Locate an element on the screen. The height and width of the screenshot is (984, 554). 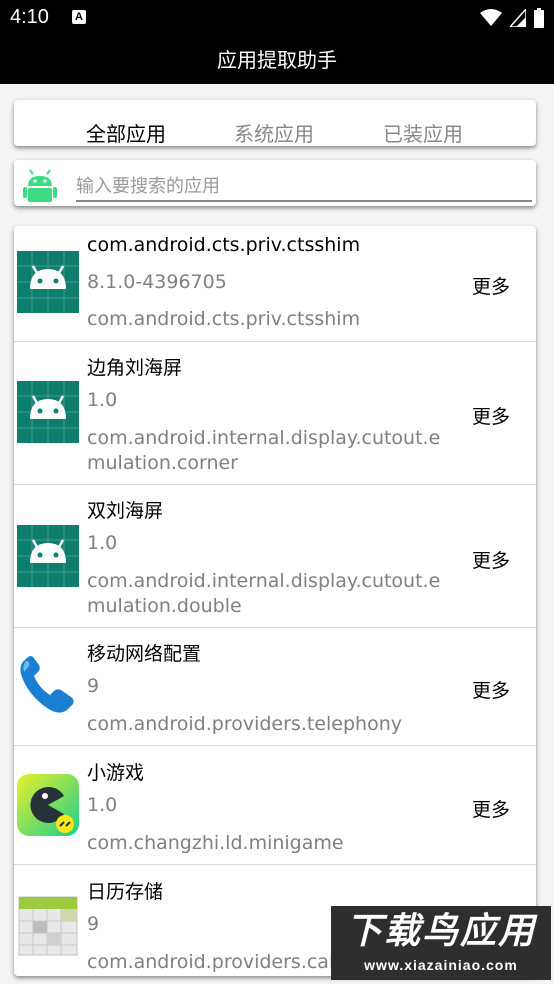
app-name: 双刘海屏 is located at coordinates (125, 511).